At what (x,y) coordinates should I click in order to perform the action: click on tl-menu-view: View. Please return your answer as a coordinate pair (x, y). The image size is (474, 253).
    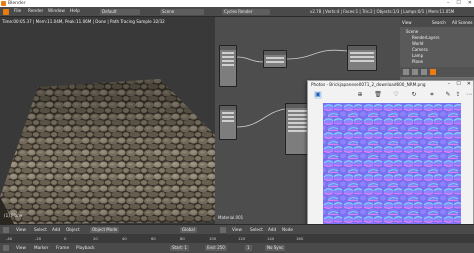
    Looking at the image, I should click on (21, 247).